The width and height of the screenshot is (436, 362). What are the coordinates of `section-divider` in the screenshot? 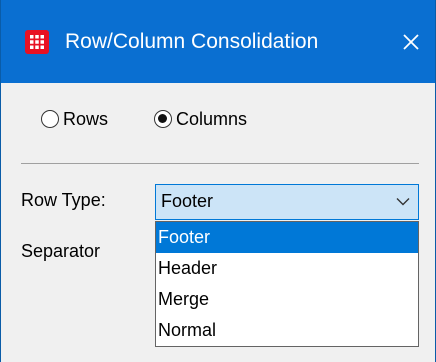 It's located at (220, 163).